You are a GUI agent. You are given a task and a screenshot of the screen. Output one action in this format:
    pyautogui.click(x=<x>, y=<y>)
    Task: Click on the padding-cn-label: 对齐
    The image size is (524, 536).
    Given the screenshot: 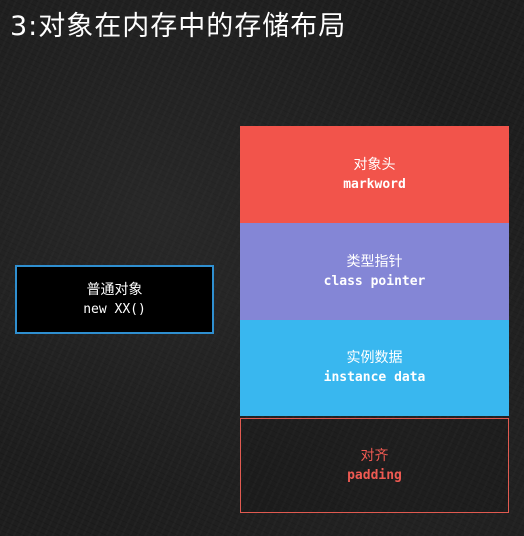 What is the action you would take?
    pyautogui.click(x=374, y=455)
    